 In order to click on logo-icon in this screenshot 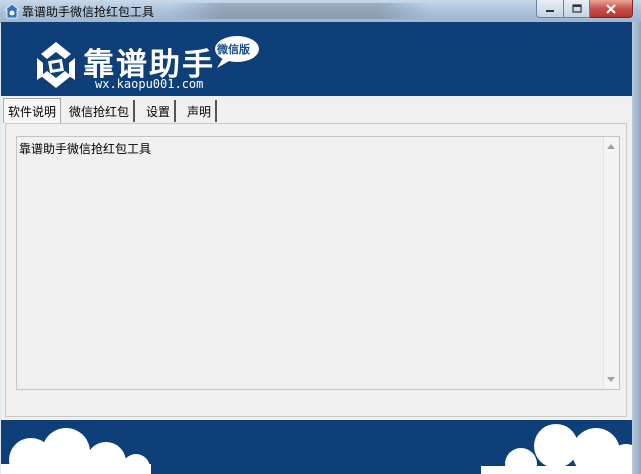, I will do `click(56, 65)`.